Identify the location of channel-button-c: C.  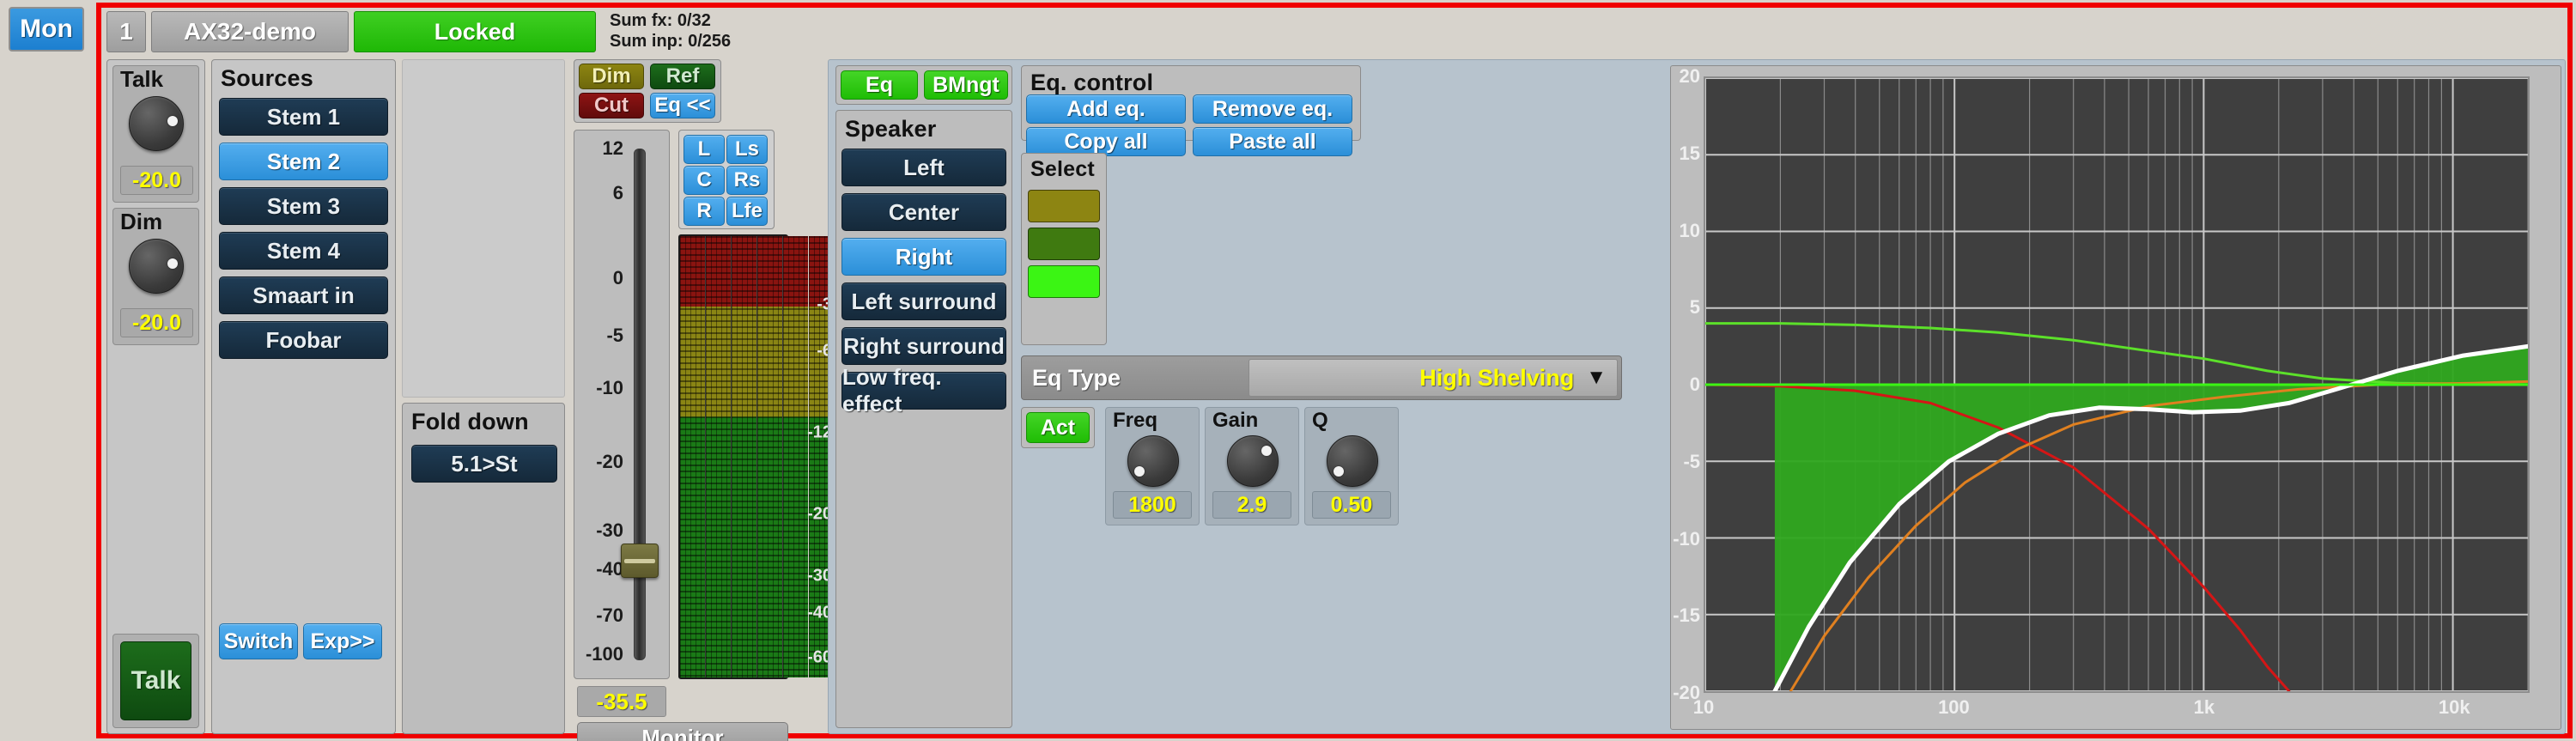
(704, 180).